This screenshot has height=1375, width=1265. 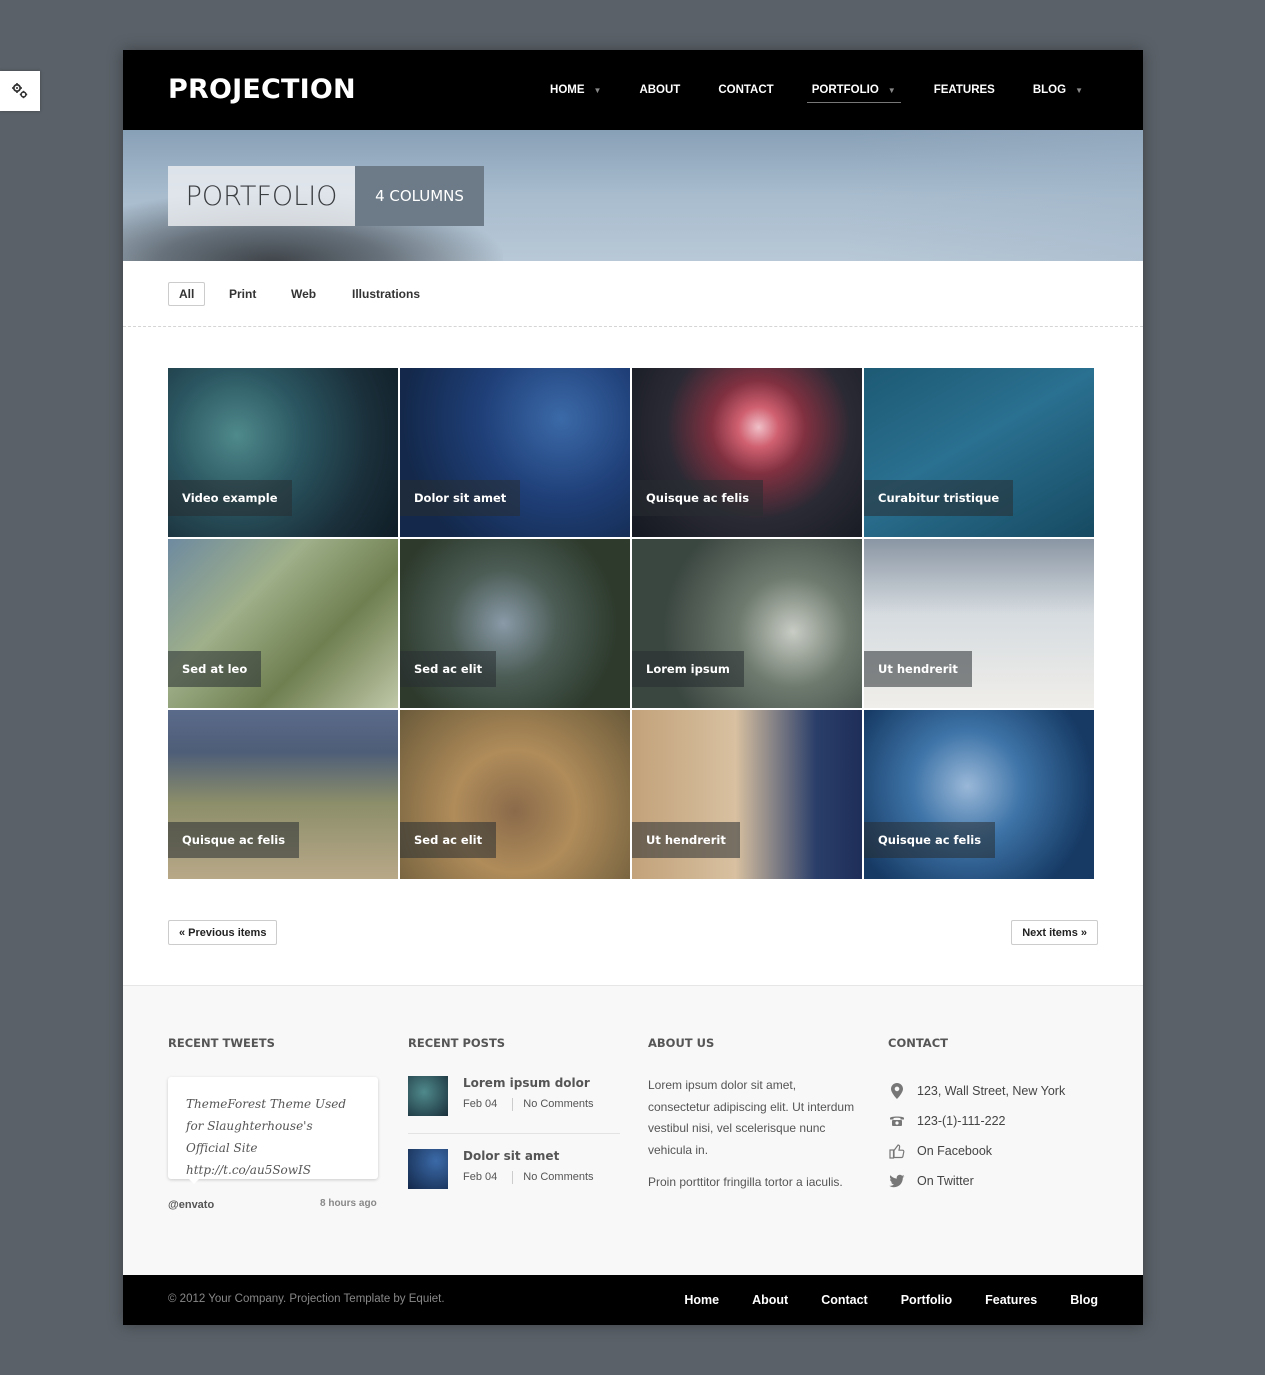 I want to click on portfolio-item-label: Sed at leo, so click(x=215, y=669).